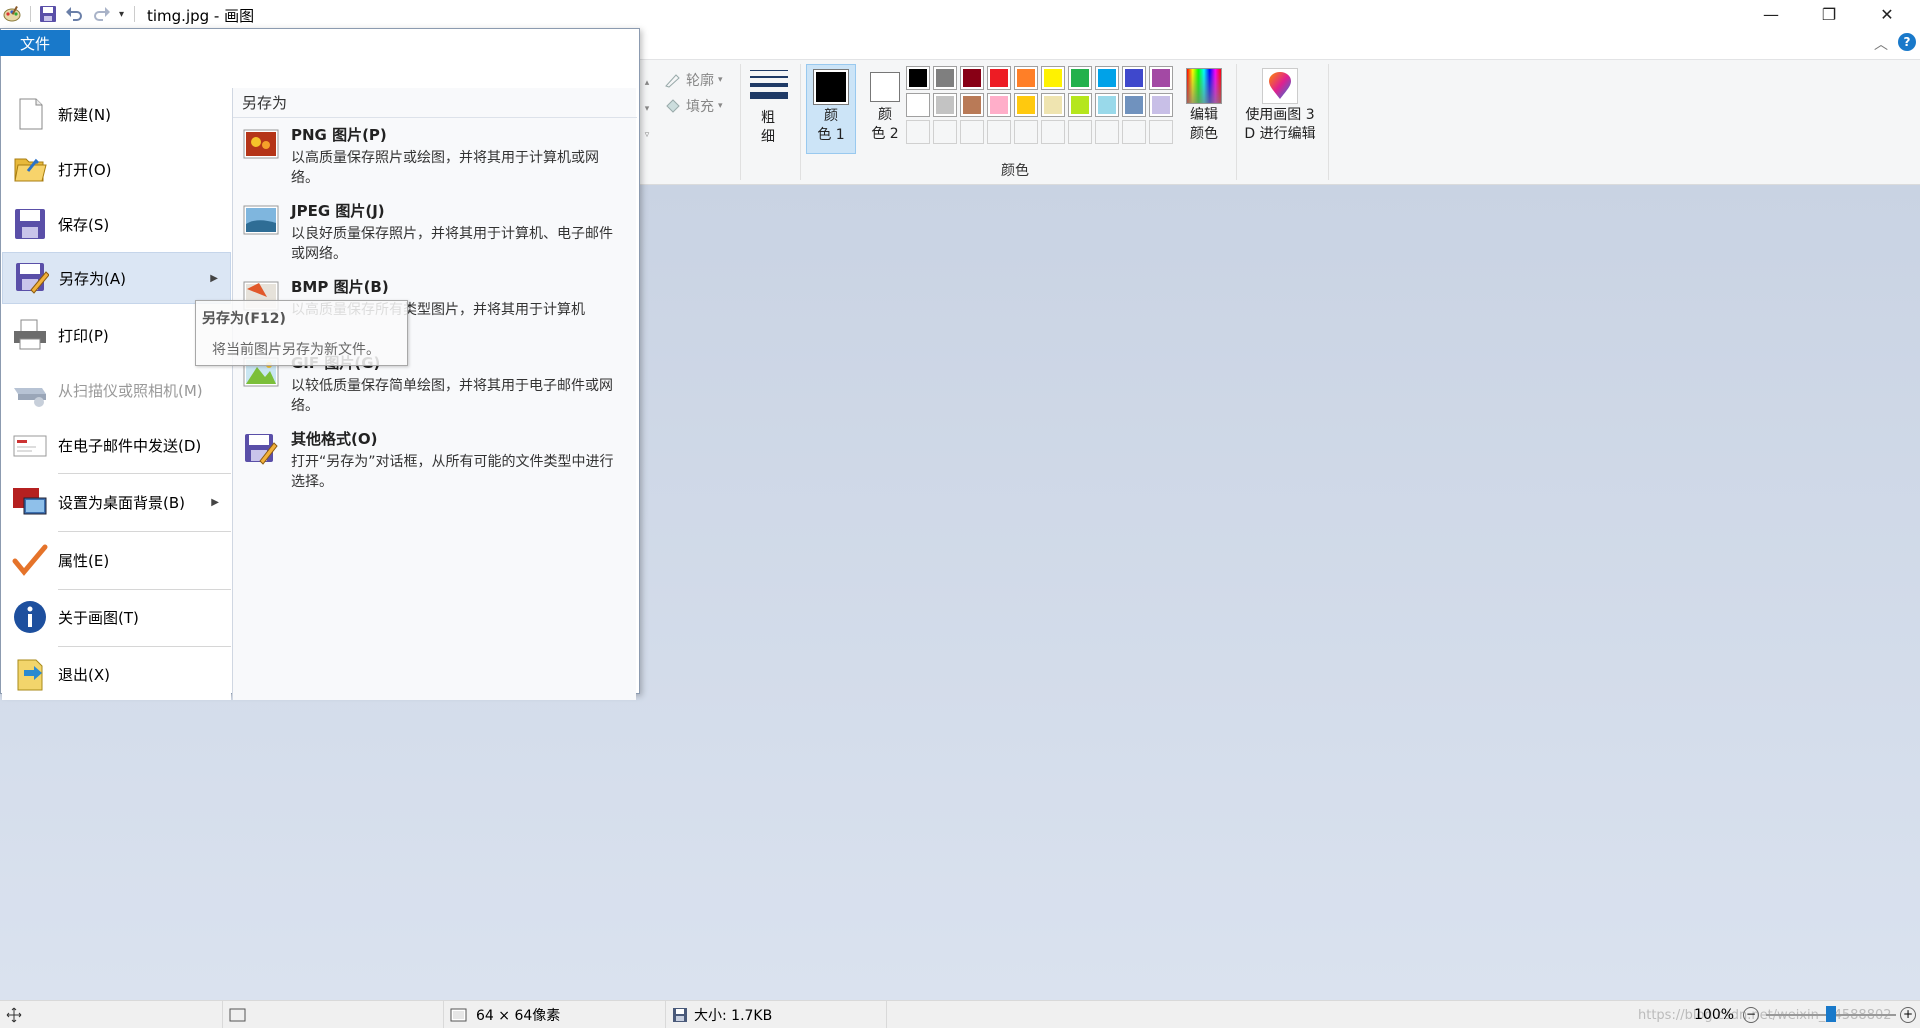 The width and height of the screenshot is (1920, 1028). I want to click on disk-icon, so click(680, 1015).